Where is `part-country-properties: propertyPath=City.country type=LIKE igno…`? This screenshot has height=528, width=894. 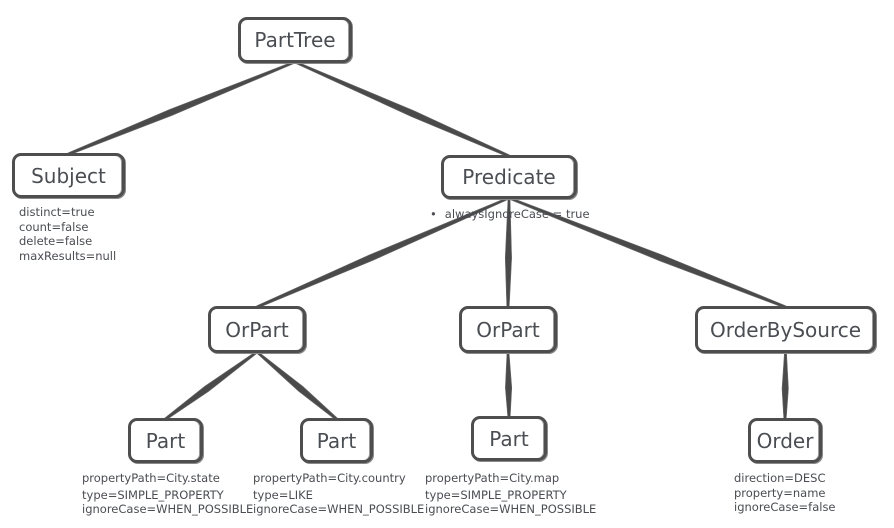
part-country-properties: propertyPath=City.country type=LIKE igno… is located at coordinates (338, 494).